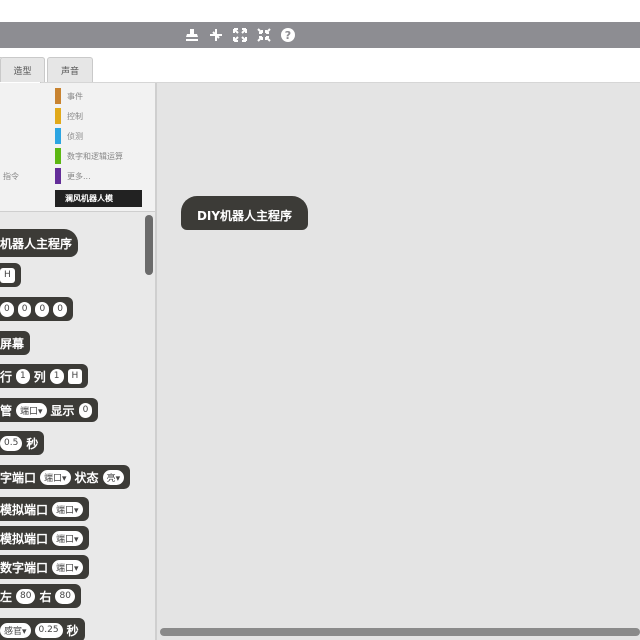 The image size is (640, 640). I want to click on palette-block-main-program: 机器人主程序, so click(39, 243).